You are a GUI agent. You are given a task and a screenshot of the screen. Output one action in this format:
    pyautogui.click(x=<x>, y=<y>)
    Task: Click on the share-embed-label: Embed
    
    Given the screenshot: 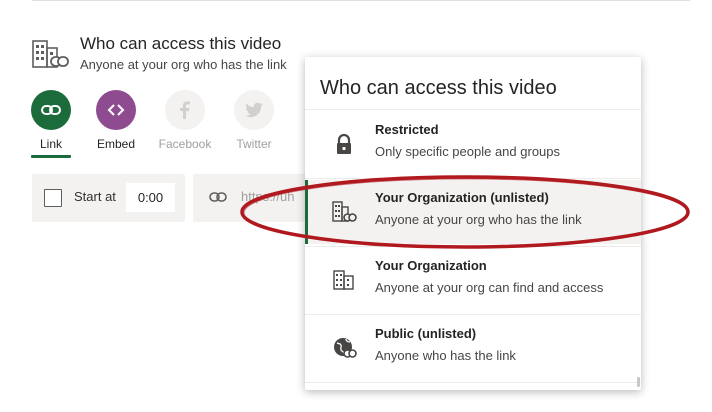 What is the action you would take?
    pyautogui.click(x=116, y=144)
    